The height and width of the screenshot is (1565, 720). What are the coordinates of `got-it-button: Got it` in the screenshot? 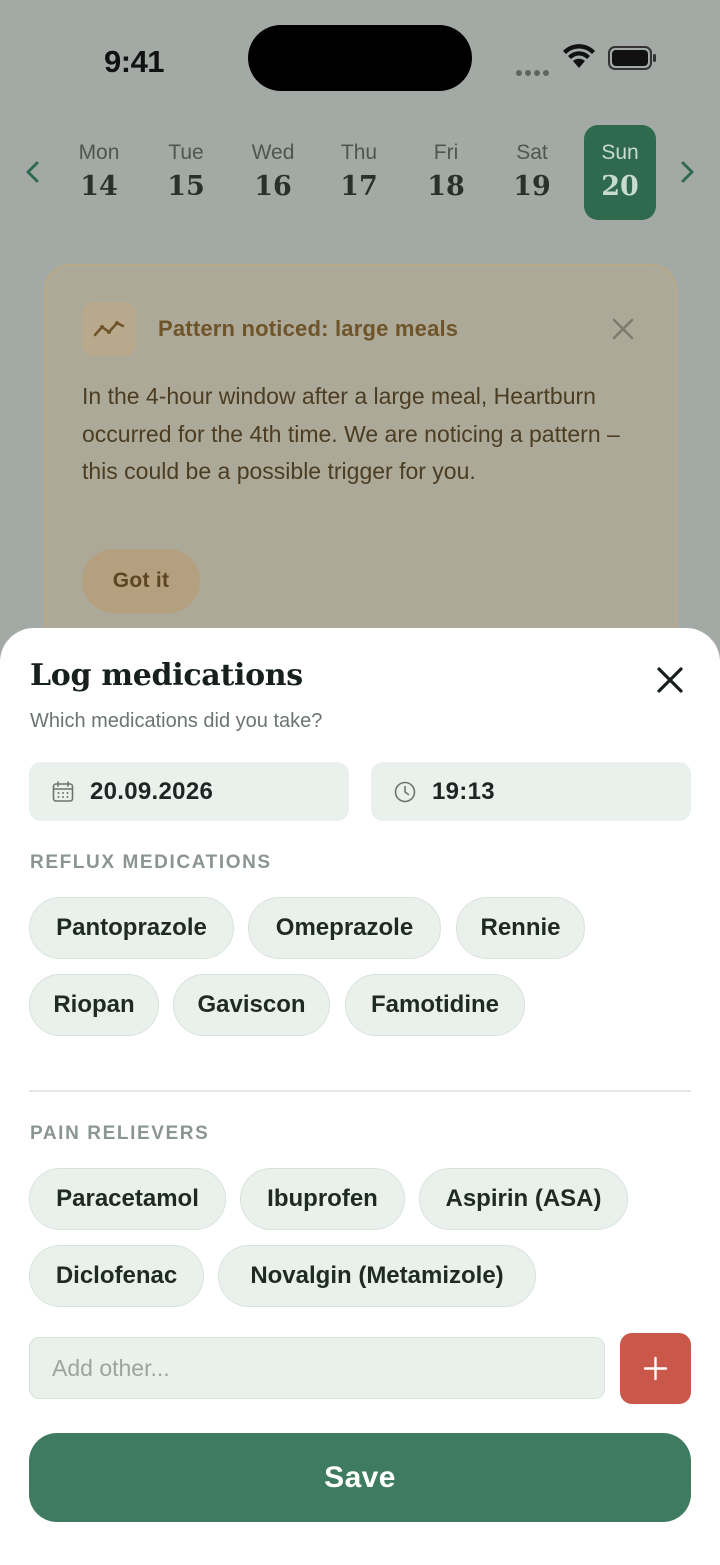 It's located at (141, 581).